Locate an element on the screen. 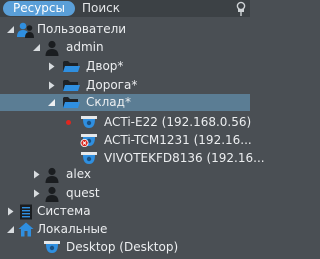 This screenshot has height=259, width=320. tab-resources: Ресурсы is located at coordinates (39, 8).